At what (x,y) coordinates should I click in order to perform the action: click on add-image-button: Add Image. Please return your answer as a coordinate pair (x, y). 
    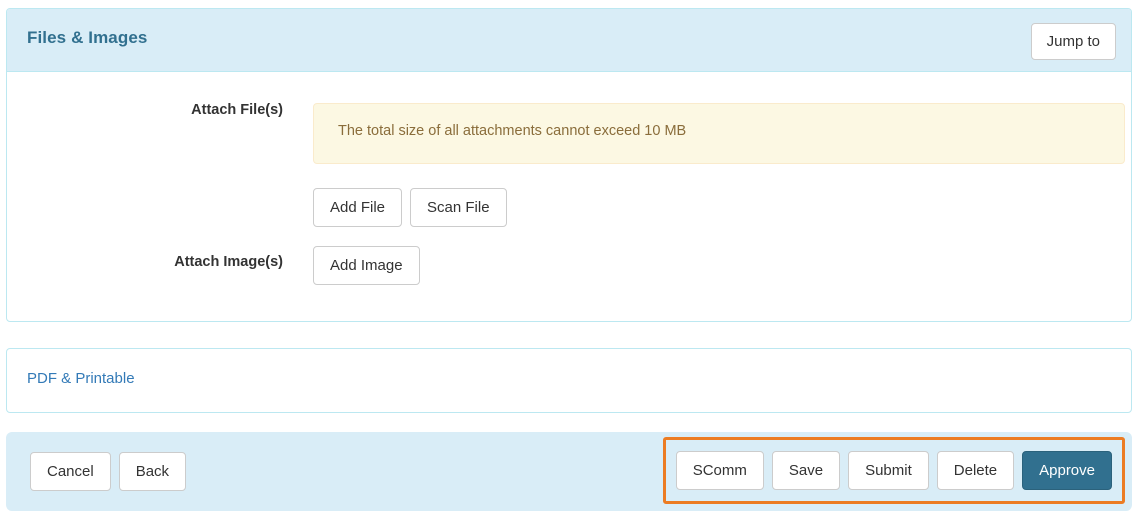
    Looking at the image, I should click on (366, 265).